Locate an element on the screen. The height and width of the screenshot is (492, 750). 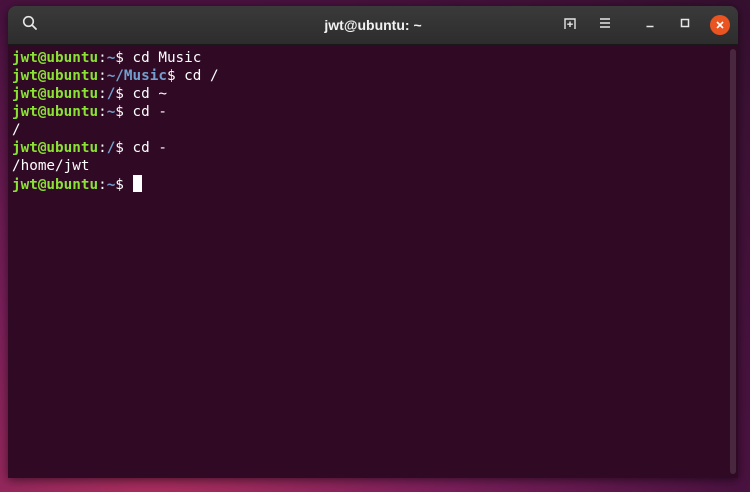
minimize-button is located at coordinates (650, 25).